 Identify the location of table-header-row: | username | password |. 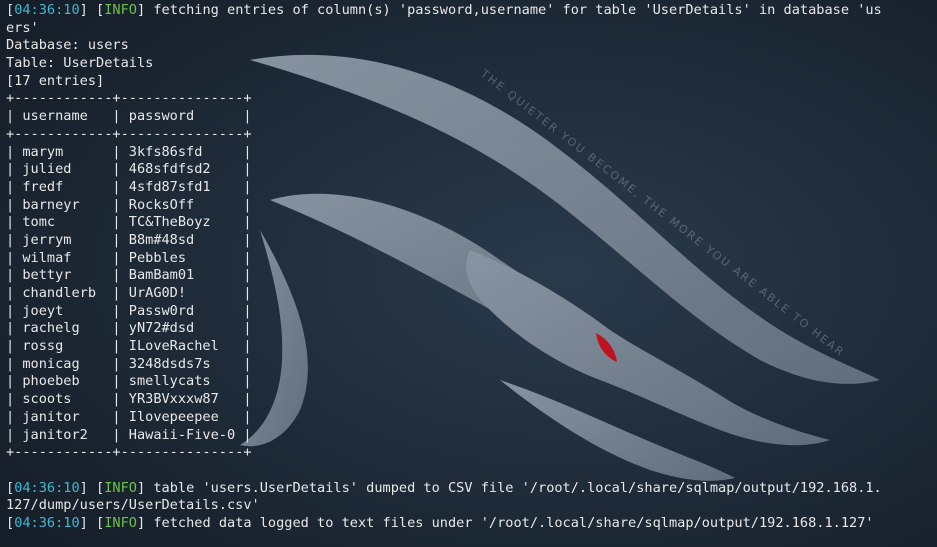
(129, 116).